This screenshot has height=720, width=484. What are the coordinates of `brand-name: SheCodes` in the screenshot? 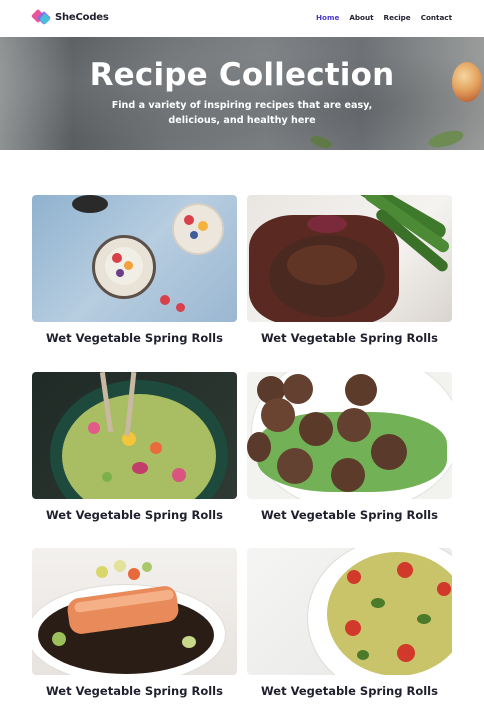 It's located at (82, 17).